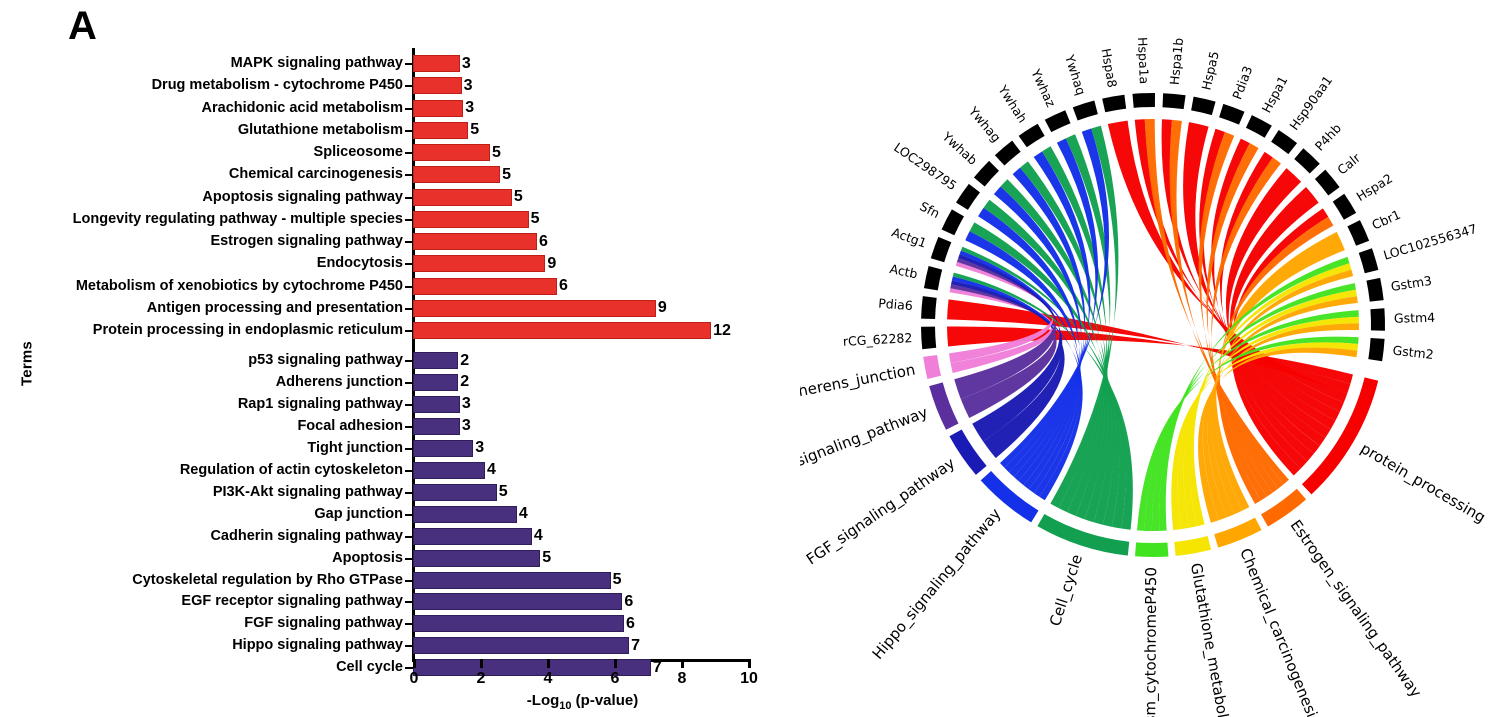  I want to click on gene-label: Actb, so click(903, 271).